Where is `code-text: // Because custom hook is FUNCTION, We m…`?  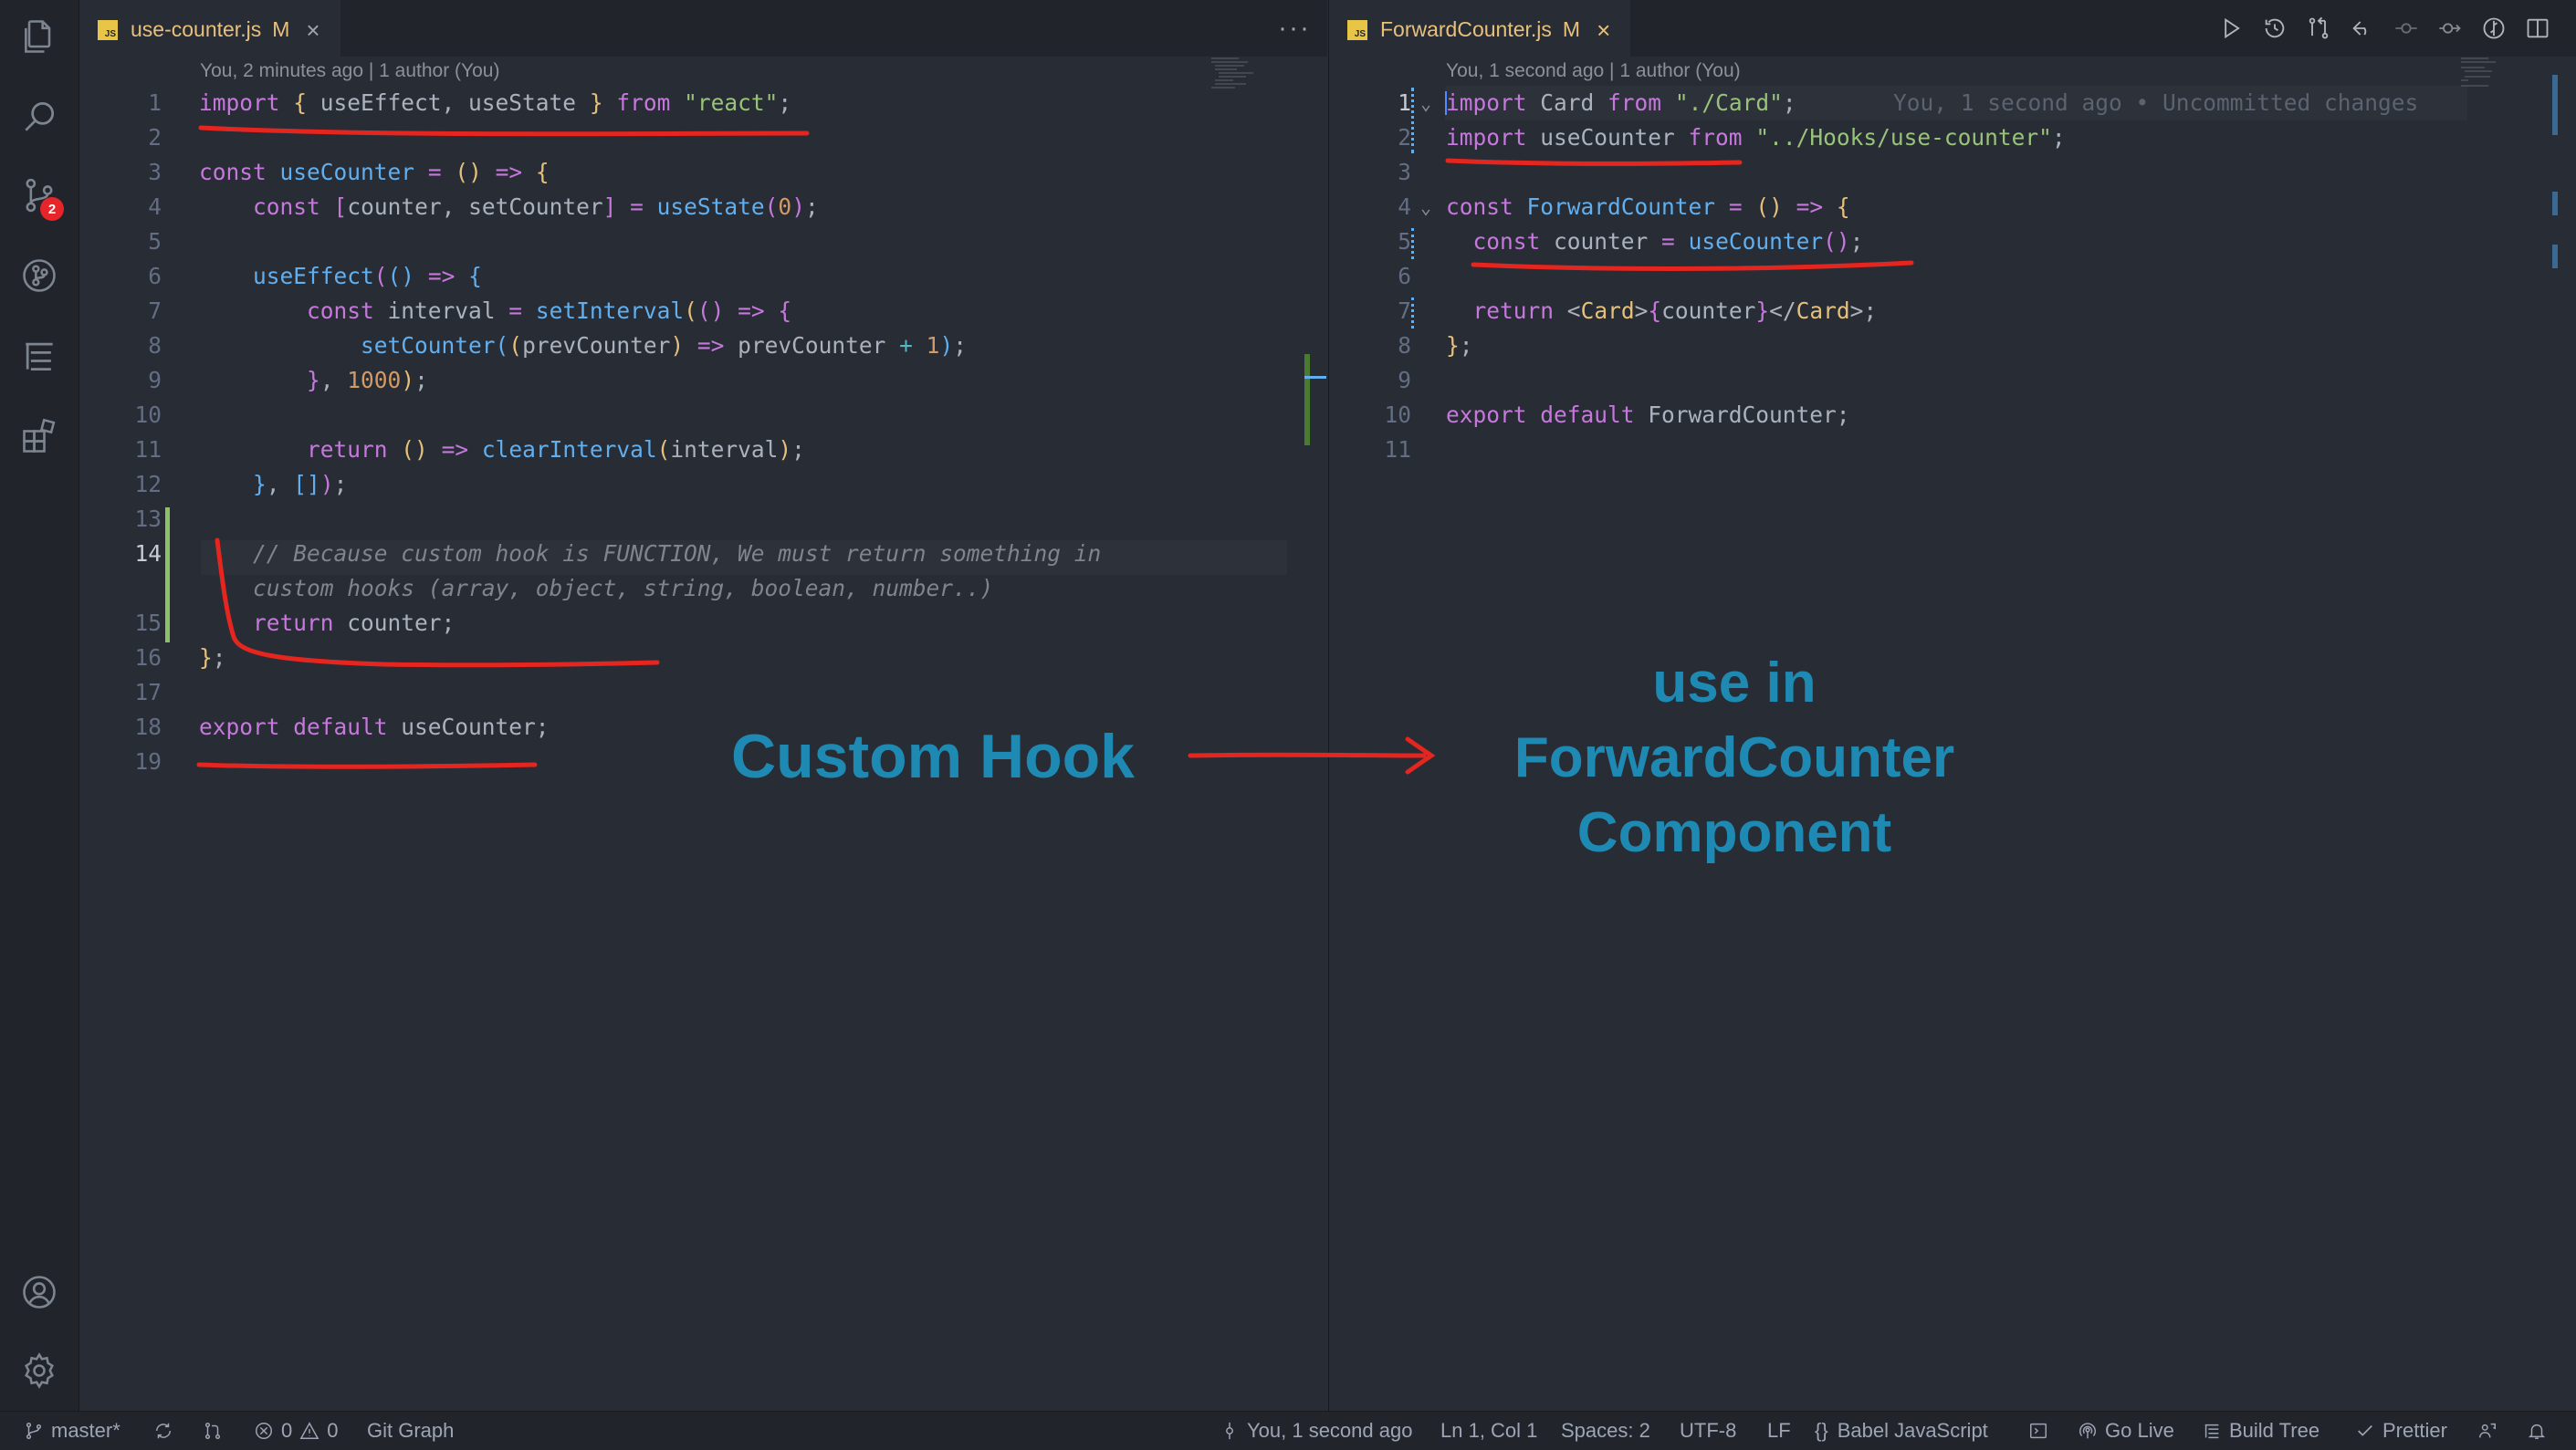
code-text: // Because custom hook is FUNCTION, We m… is located at coordinates (677, 553).